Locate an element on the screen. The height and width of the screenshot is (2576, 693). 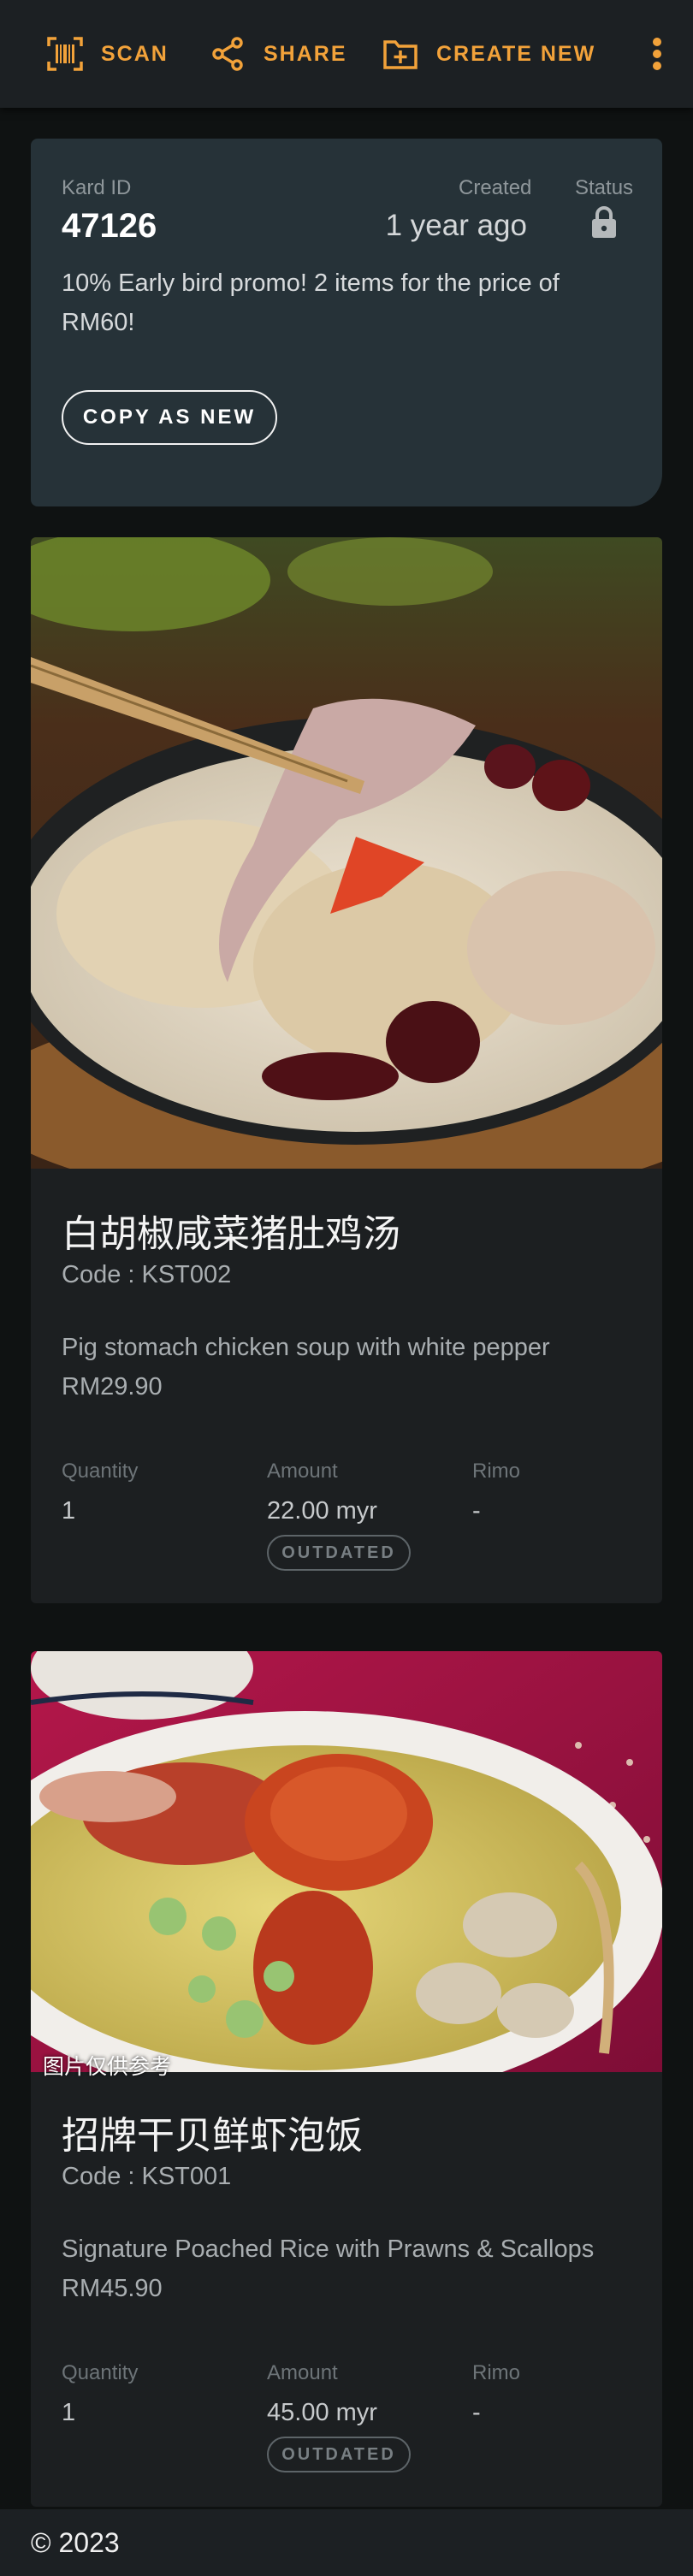
create-new-button: CREATE NEW is located at coordinates (488, 54).